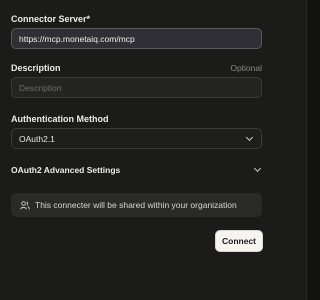  I want to click on server-url-input: https://mcp.monetaiq.com/mcp, so click(136, 38).